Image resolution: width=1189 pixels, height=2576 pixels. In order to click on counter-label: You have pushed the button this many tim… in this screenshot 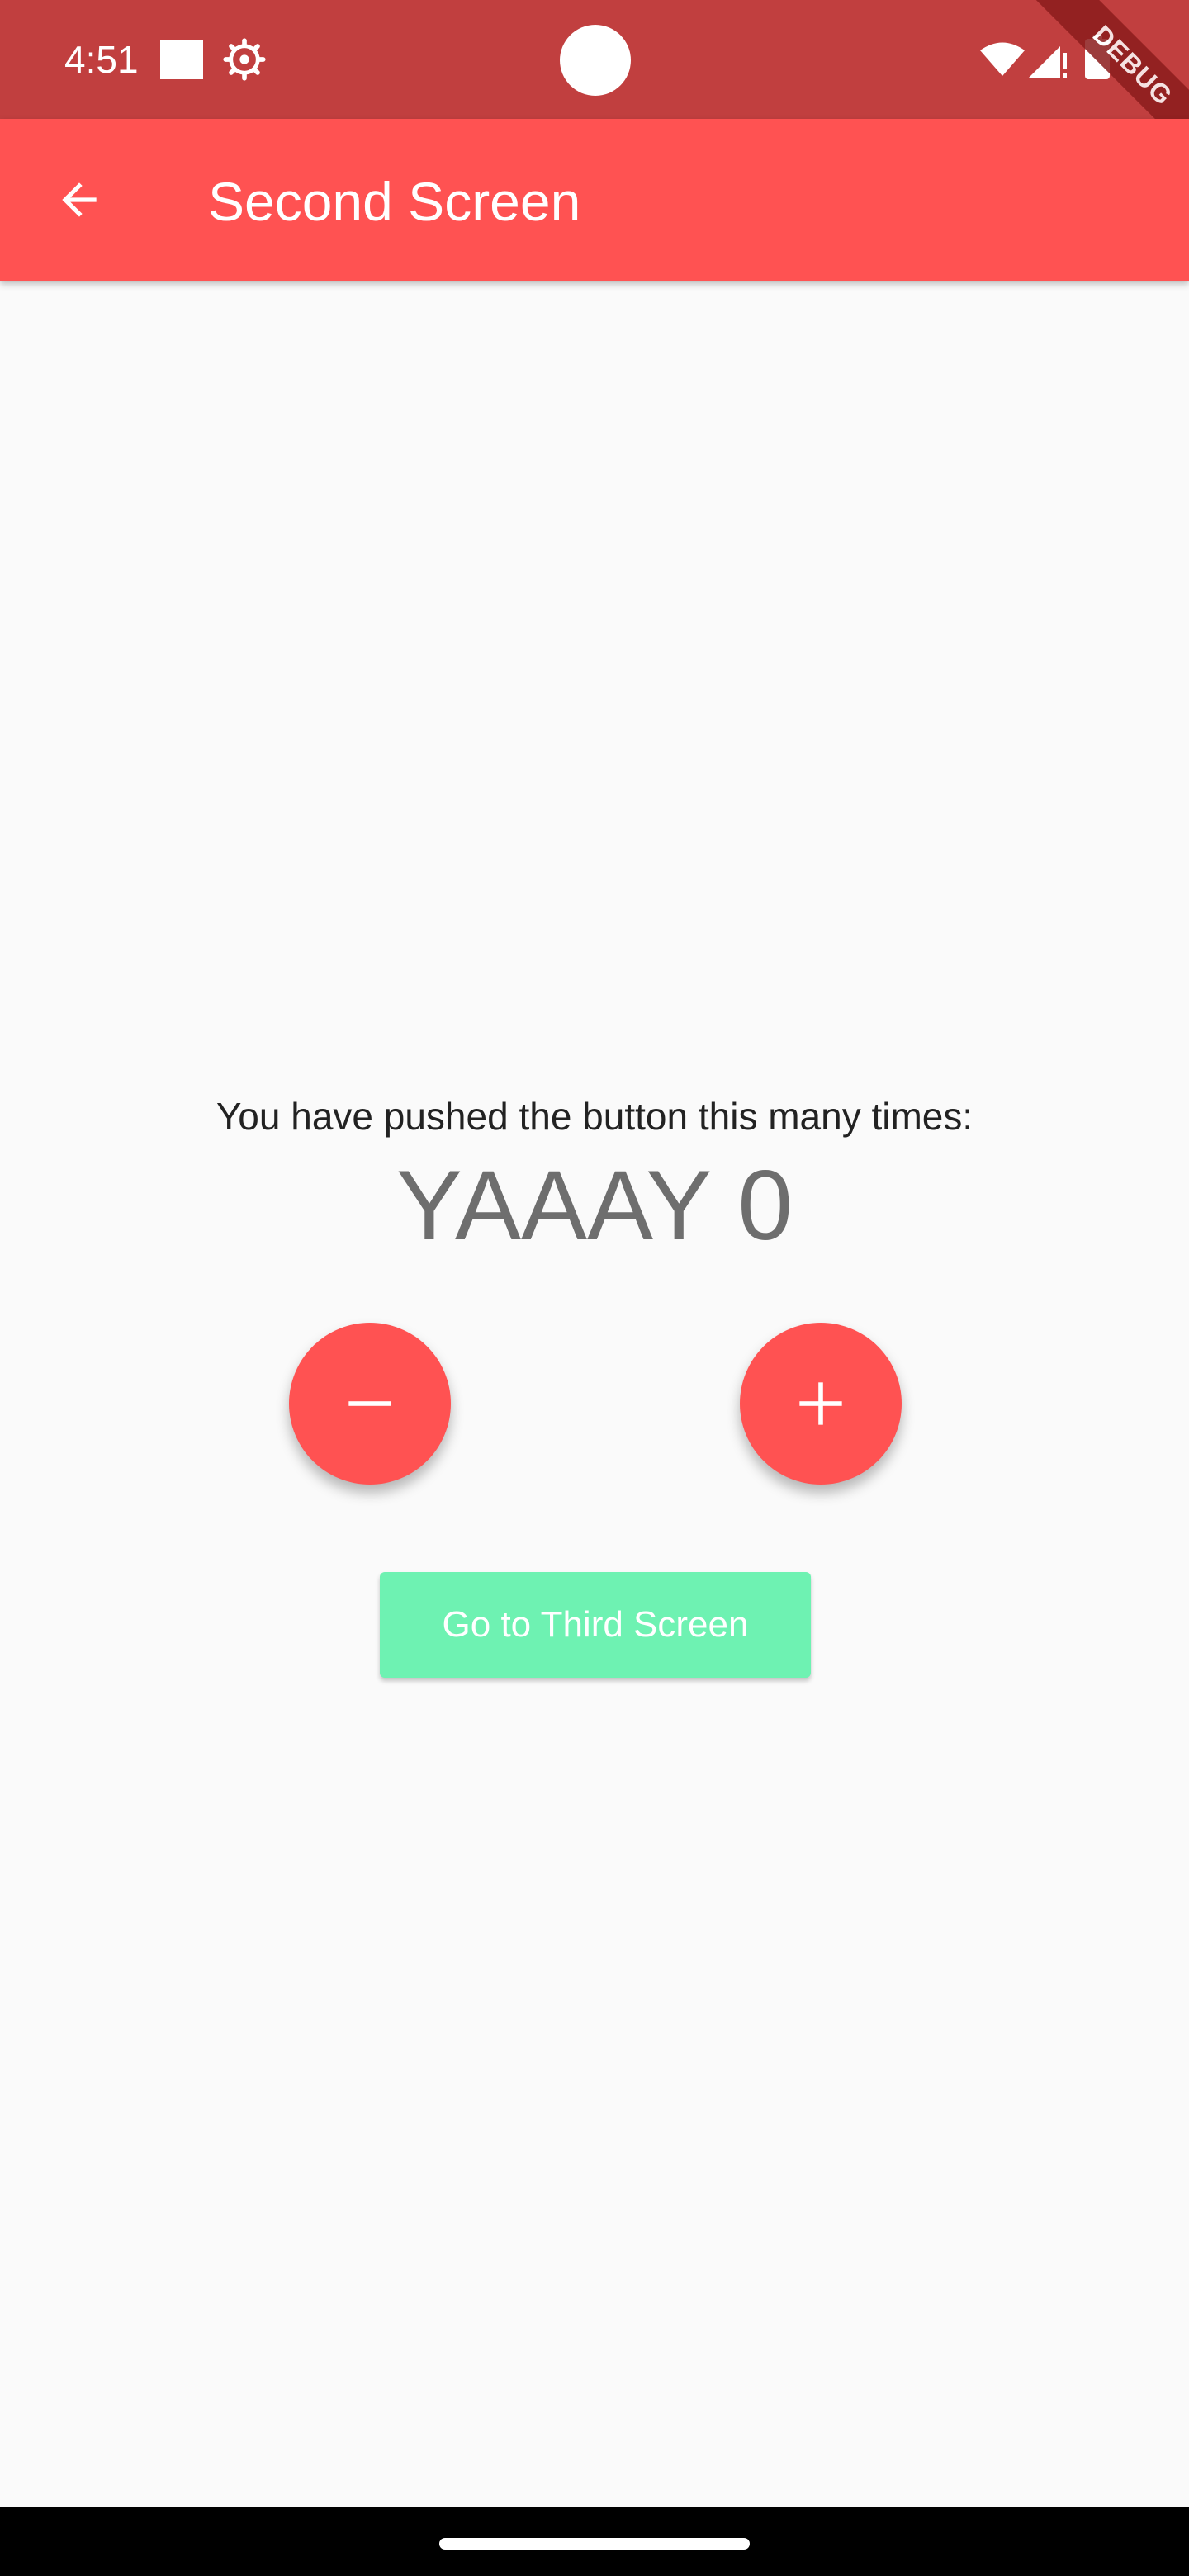, I will do `click(594, 1116)`.